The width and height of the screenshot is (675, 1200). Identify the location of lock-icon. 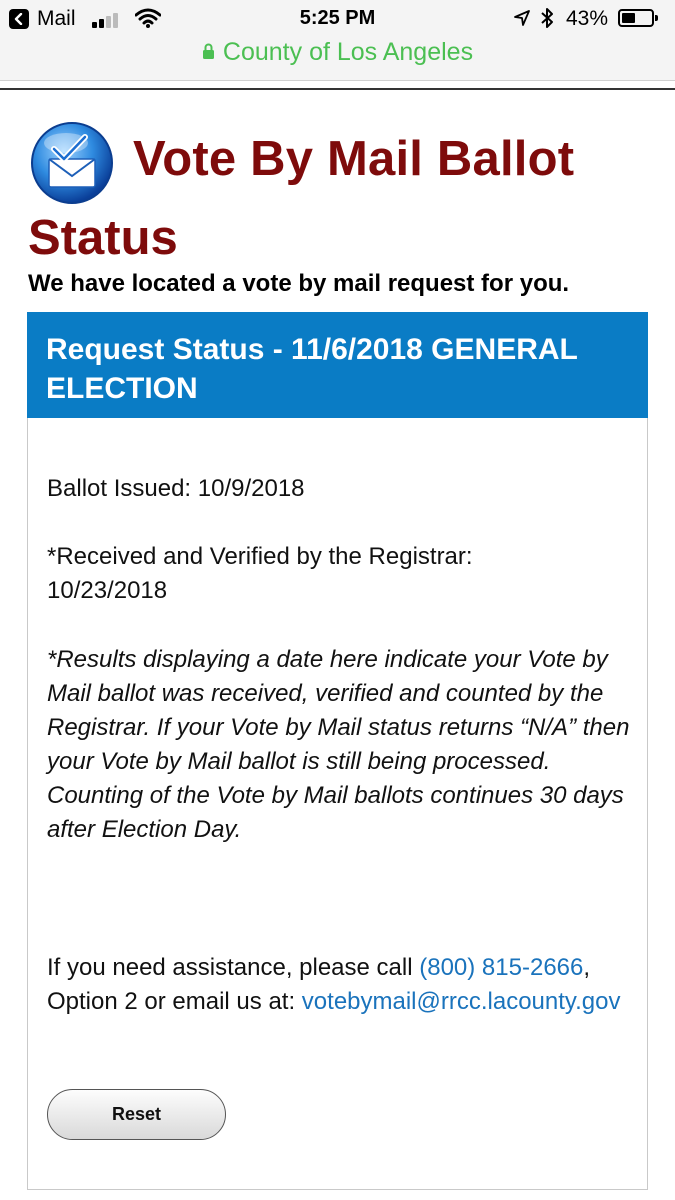
(208, 51).